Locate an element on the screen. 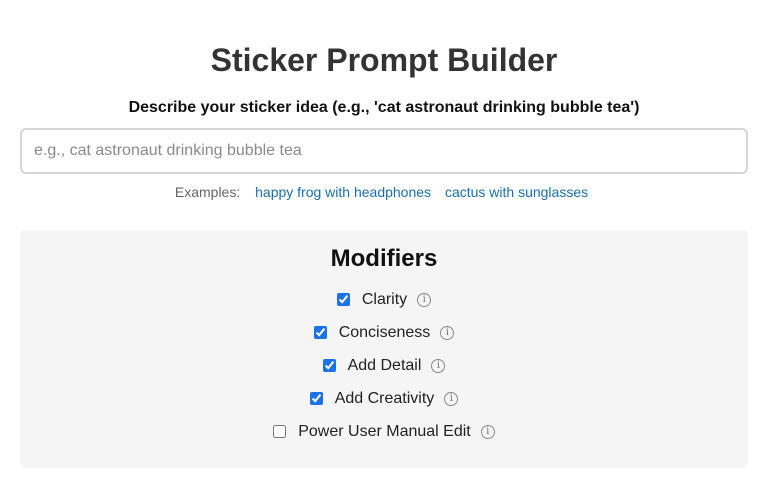 The width and height of the screenshot is (768, 480). examples-label: Examples: is located at coordinates (207, 192).